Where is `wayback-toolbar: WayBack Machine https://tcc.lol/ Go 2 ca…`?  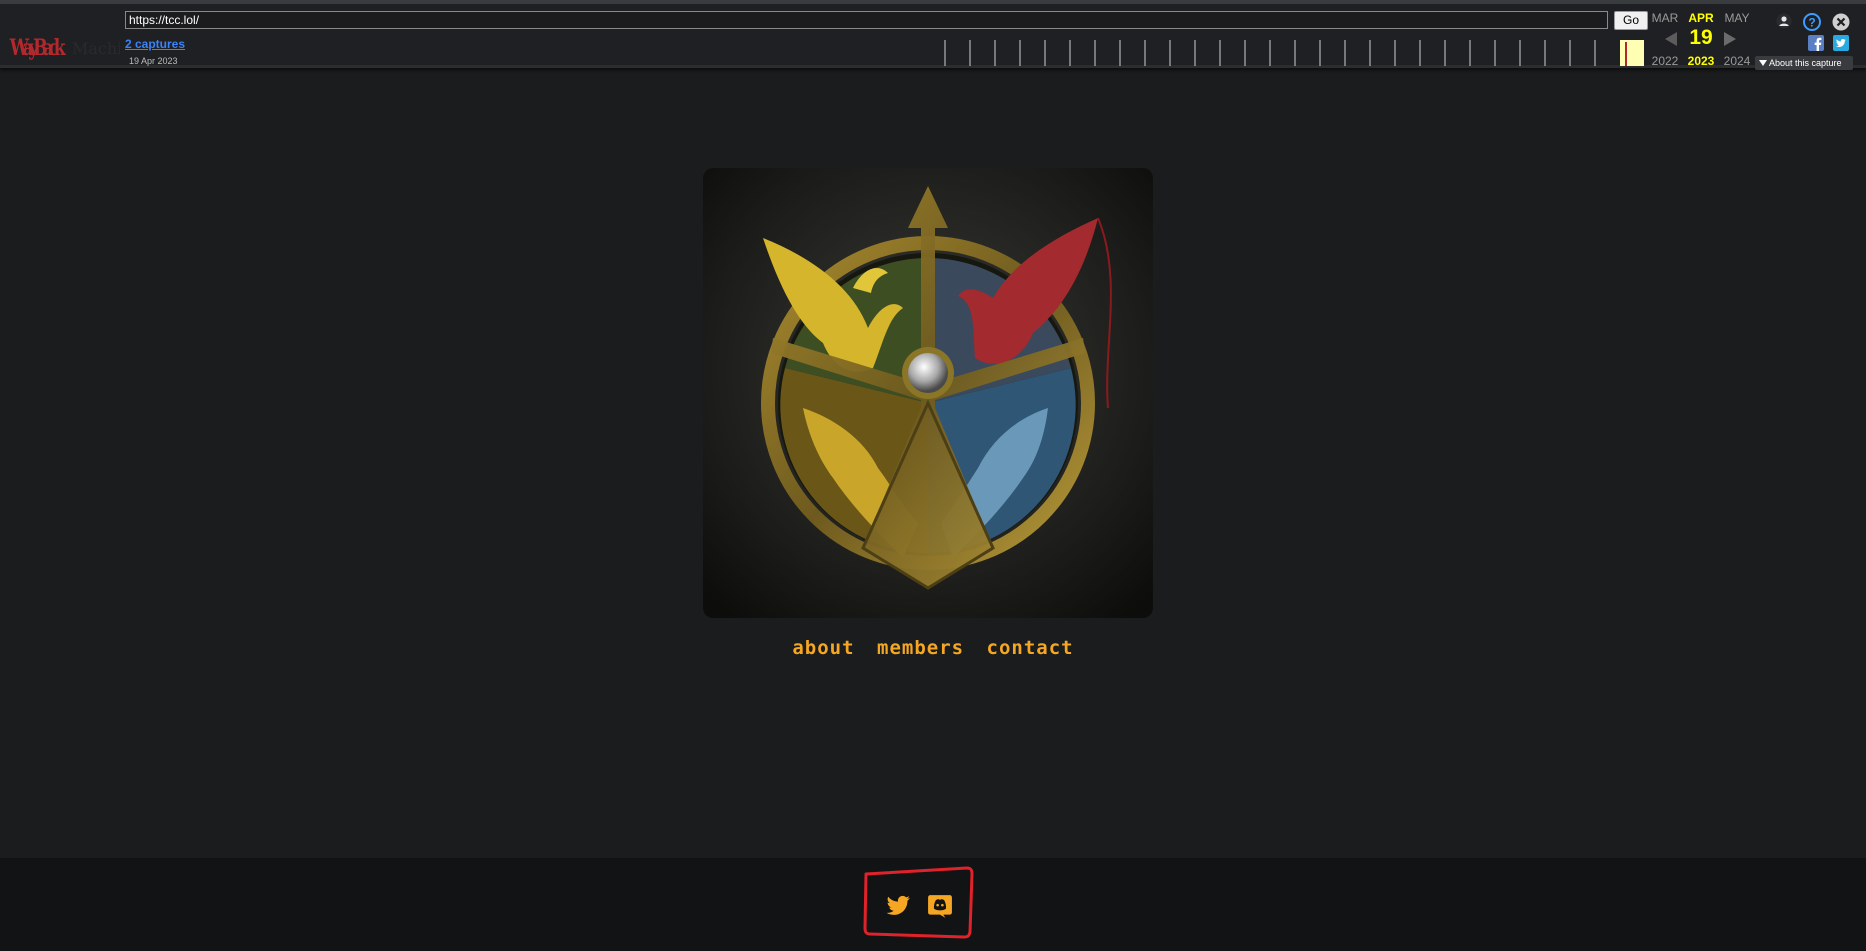 wayback-toolbar: WayBack Machine https://tcc.lol/ Go 2 ca… is located at coordinates (933, 35).